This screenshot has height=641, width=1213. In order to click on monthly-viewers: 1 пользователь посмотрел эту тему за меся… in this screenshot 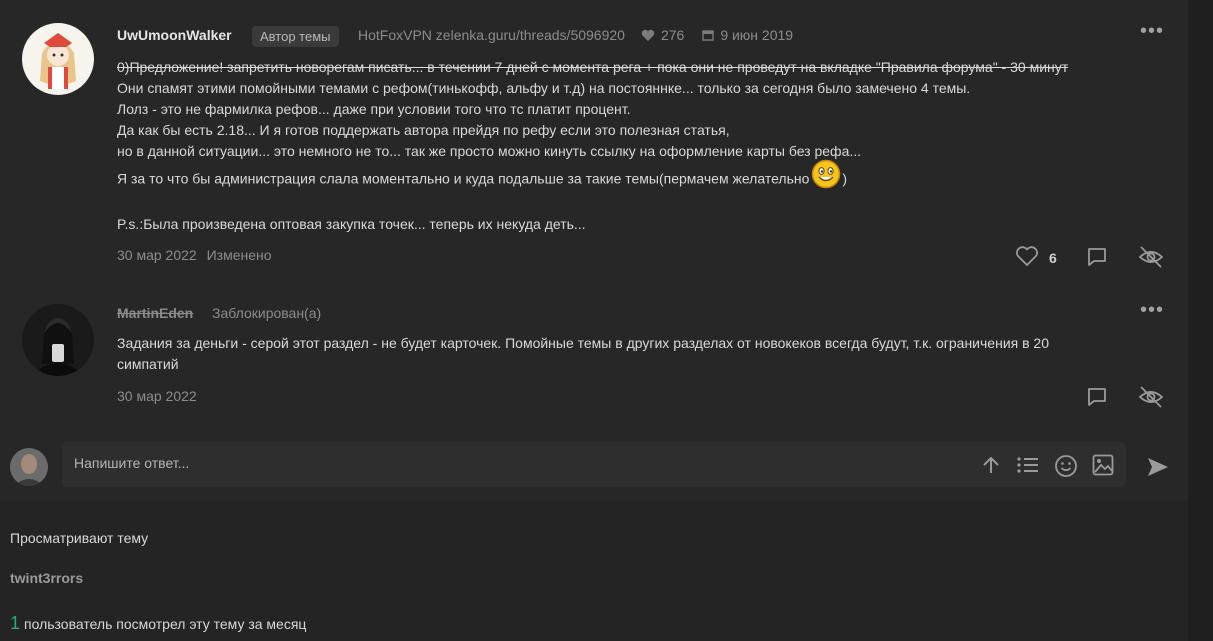, I will do `click(158, 623)`.